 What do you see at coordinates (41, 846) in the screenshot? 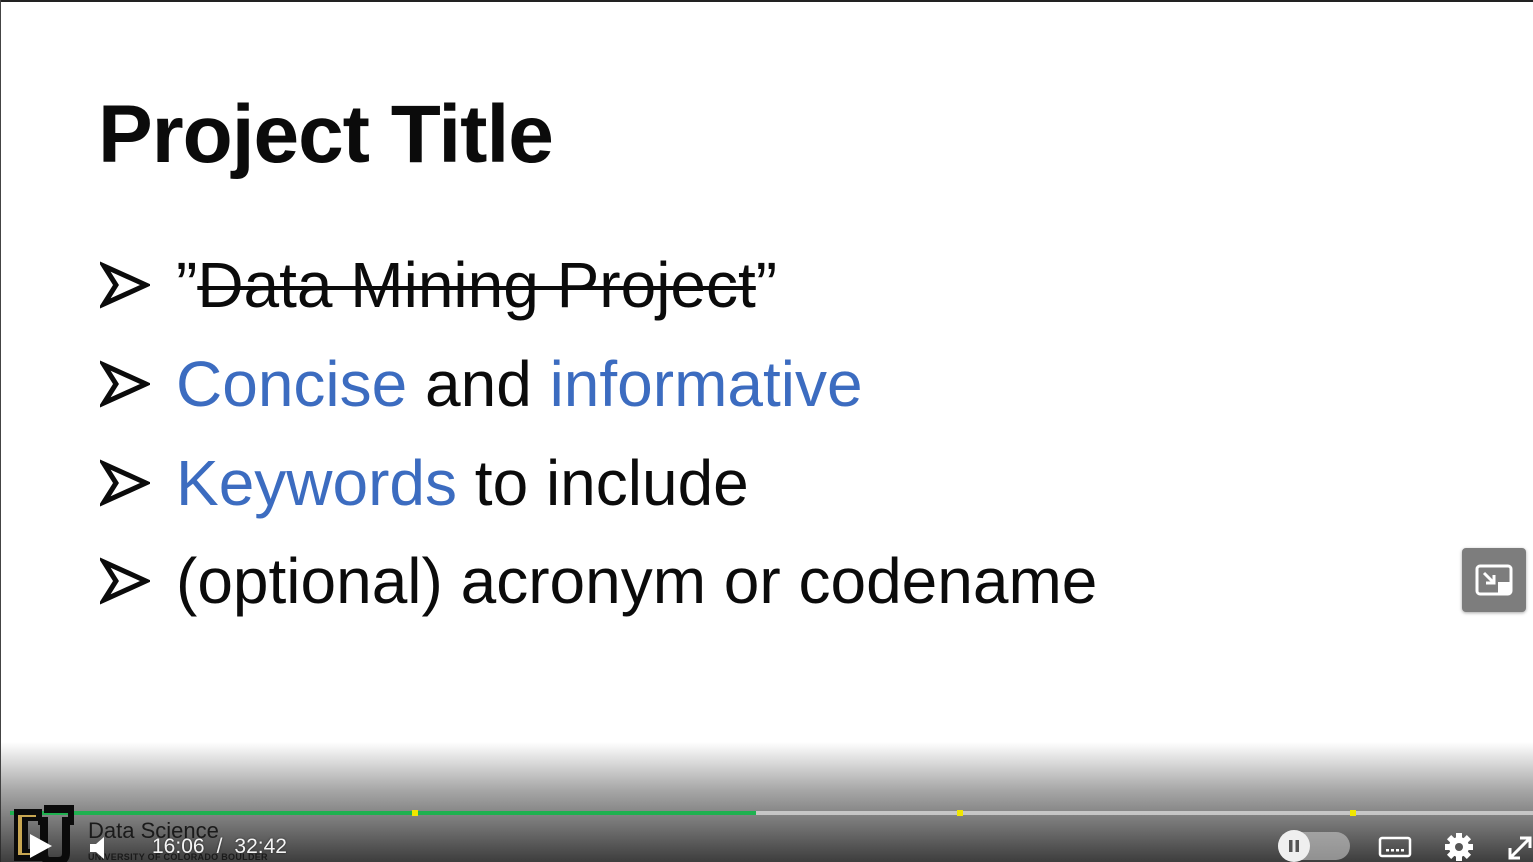
I see `play-button` at bounding box center [41, 846].